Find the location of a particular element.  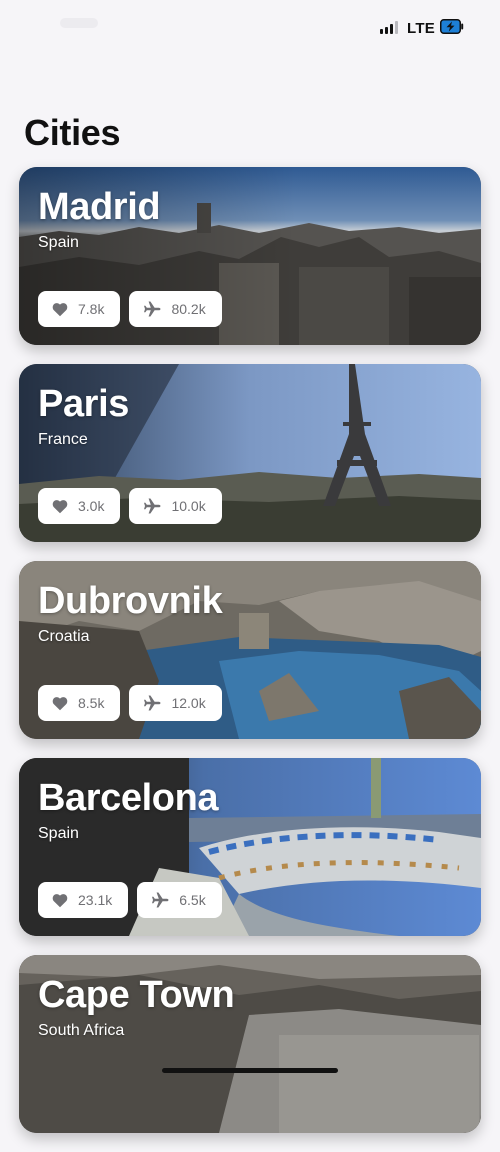

city-card-barcelona: Barcelona Spain 23.1k 6.5k is located at coordinates (250, 847).